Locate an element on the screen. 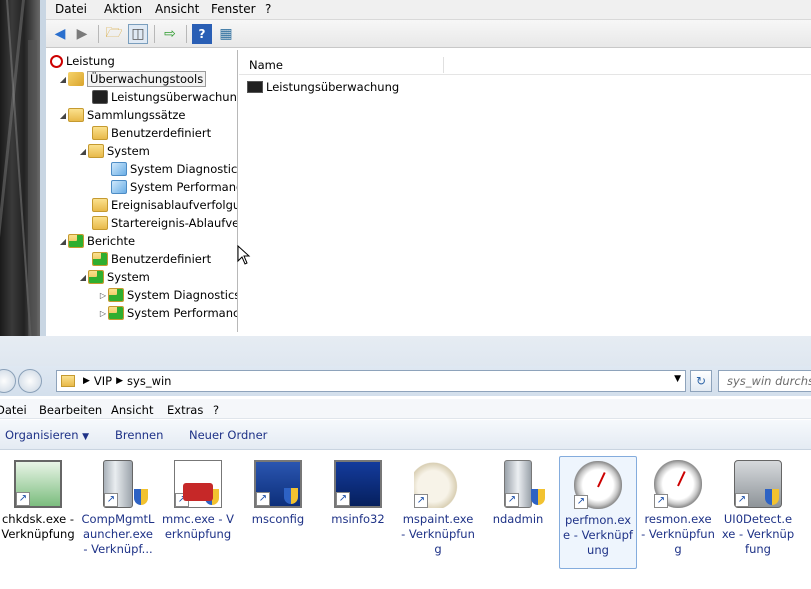  tree-item-ereignisablaufverfolgung: Ereignisablaufverfolgur is located at coordinates (165, 205).